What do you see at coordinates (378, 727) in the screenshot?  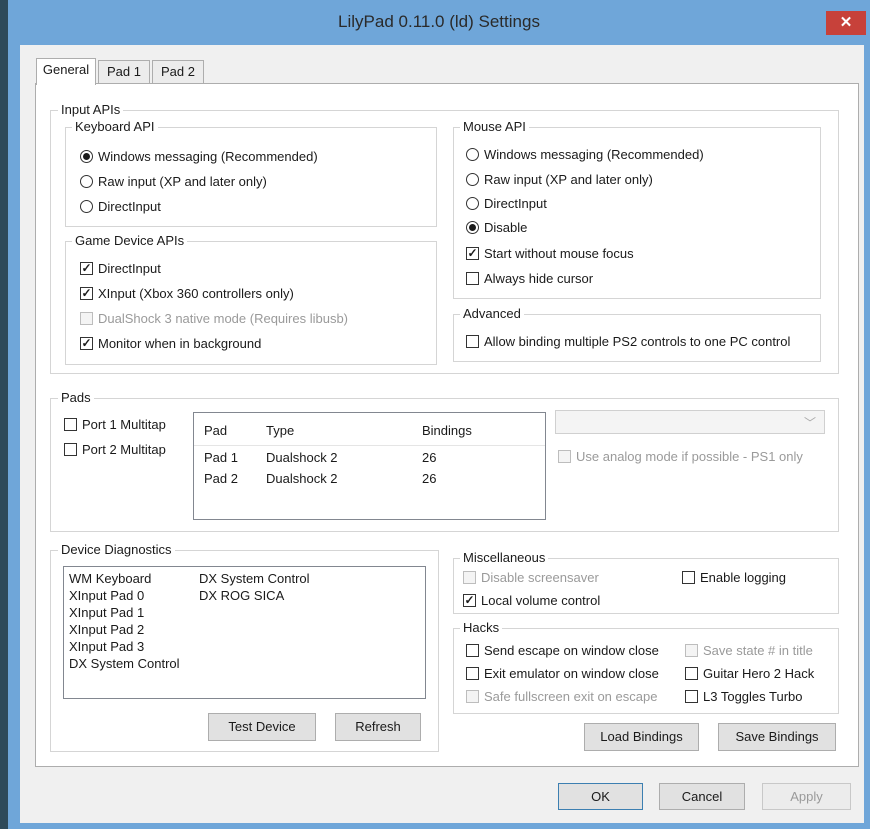 I see `refresh-button: Refresh` at bounding box center [378, 727].